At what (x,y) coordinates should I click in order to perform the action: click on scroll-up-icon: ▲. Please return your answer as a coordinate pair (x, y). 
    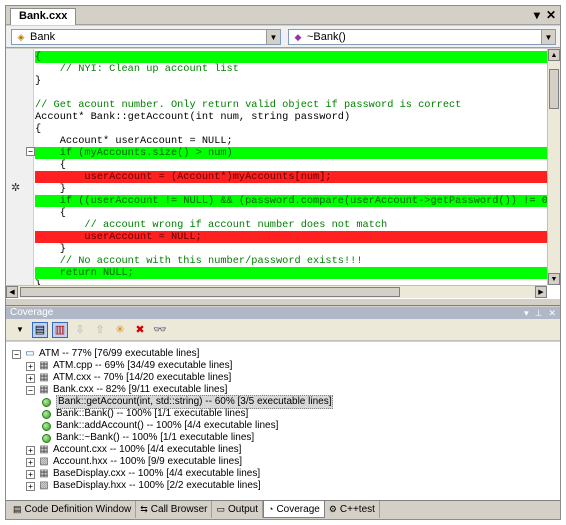
    Looking at the image, I should click on (554, 55).